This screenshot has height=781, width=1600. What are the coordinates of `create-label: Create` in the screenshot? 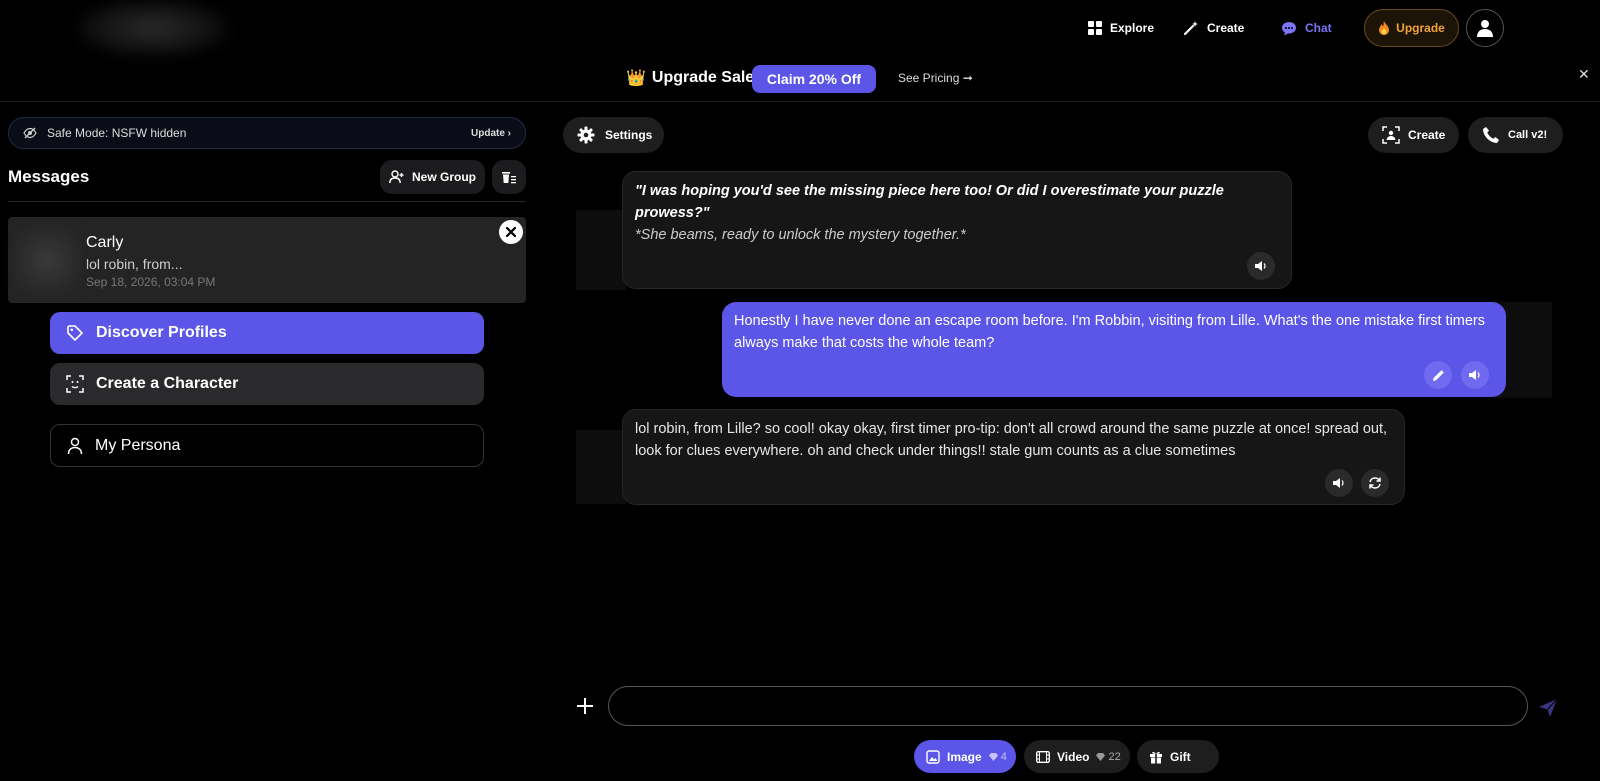 It's located at (1427, 135).